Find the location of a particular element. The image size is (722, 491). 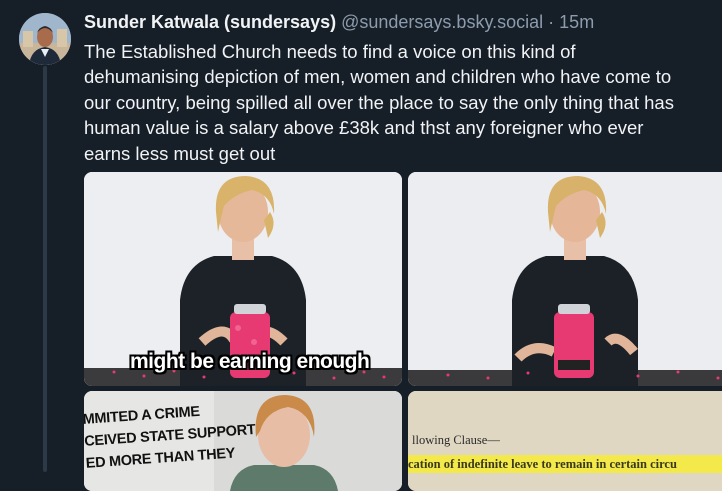

handle: @sundersays.bsky.social is located at coordinates (442, 22).